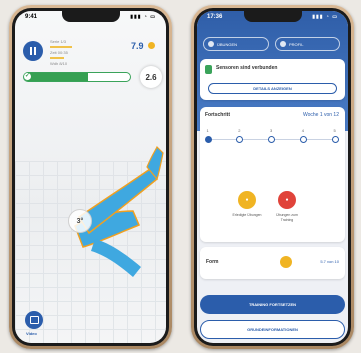  Describe the element at coordinates (211, 44) in the screenshot. I see `exercises-icon` at that location.